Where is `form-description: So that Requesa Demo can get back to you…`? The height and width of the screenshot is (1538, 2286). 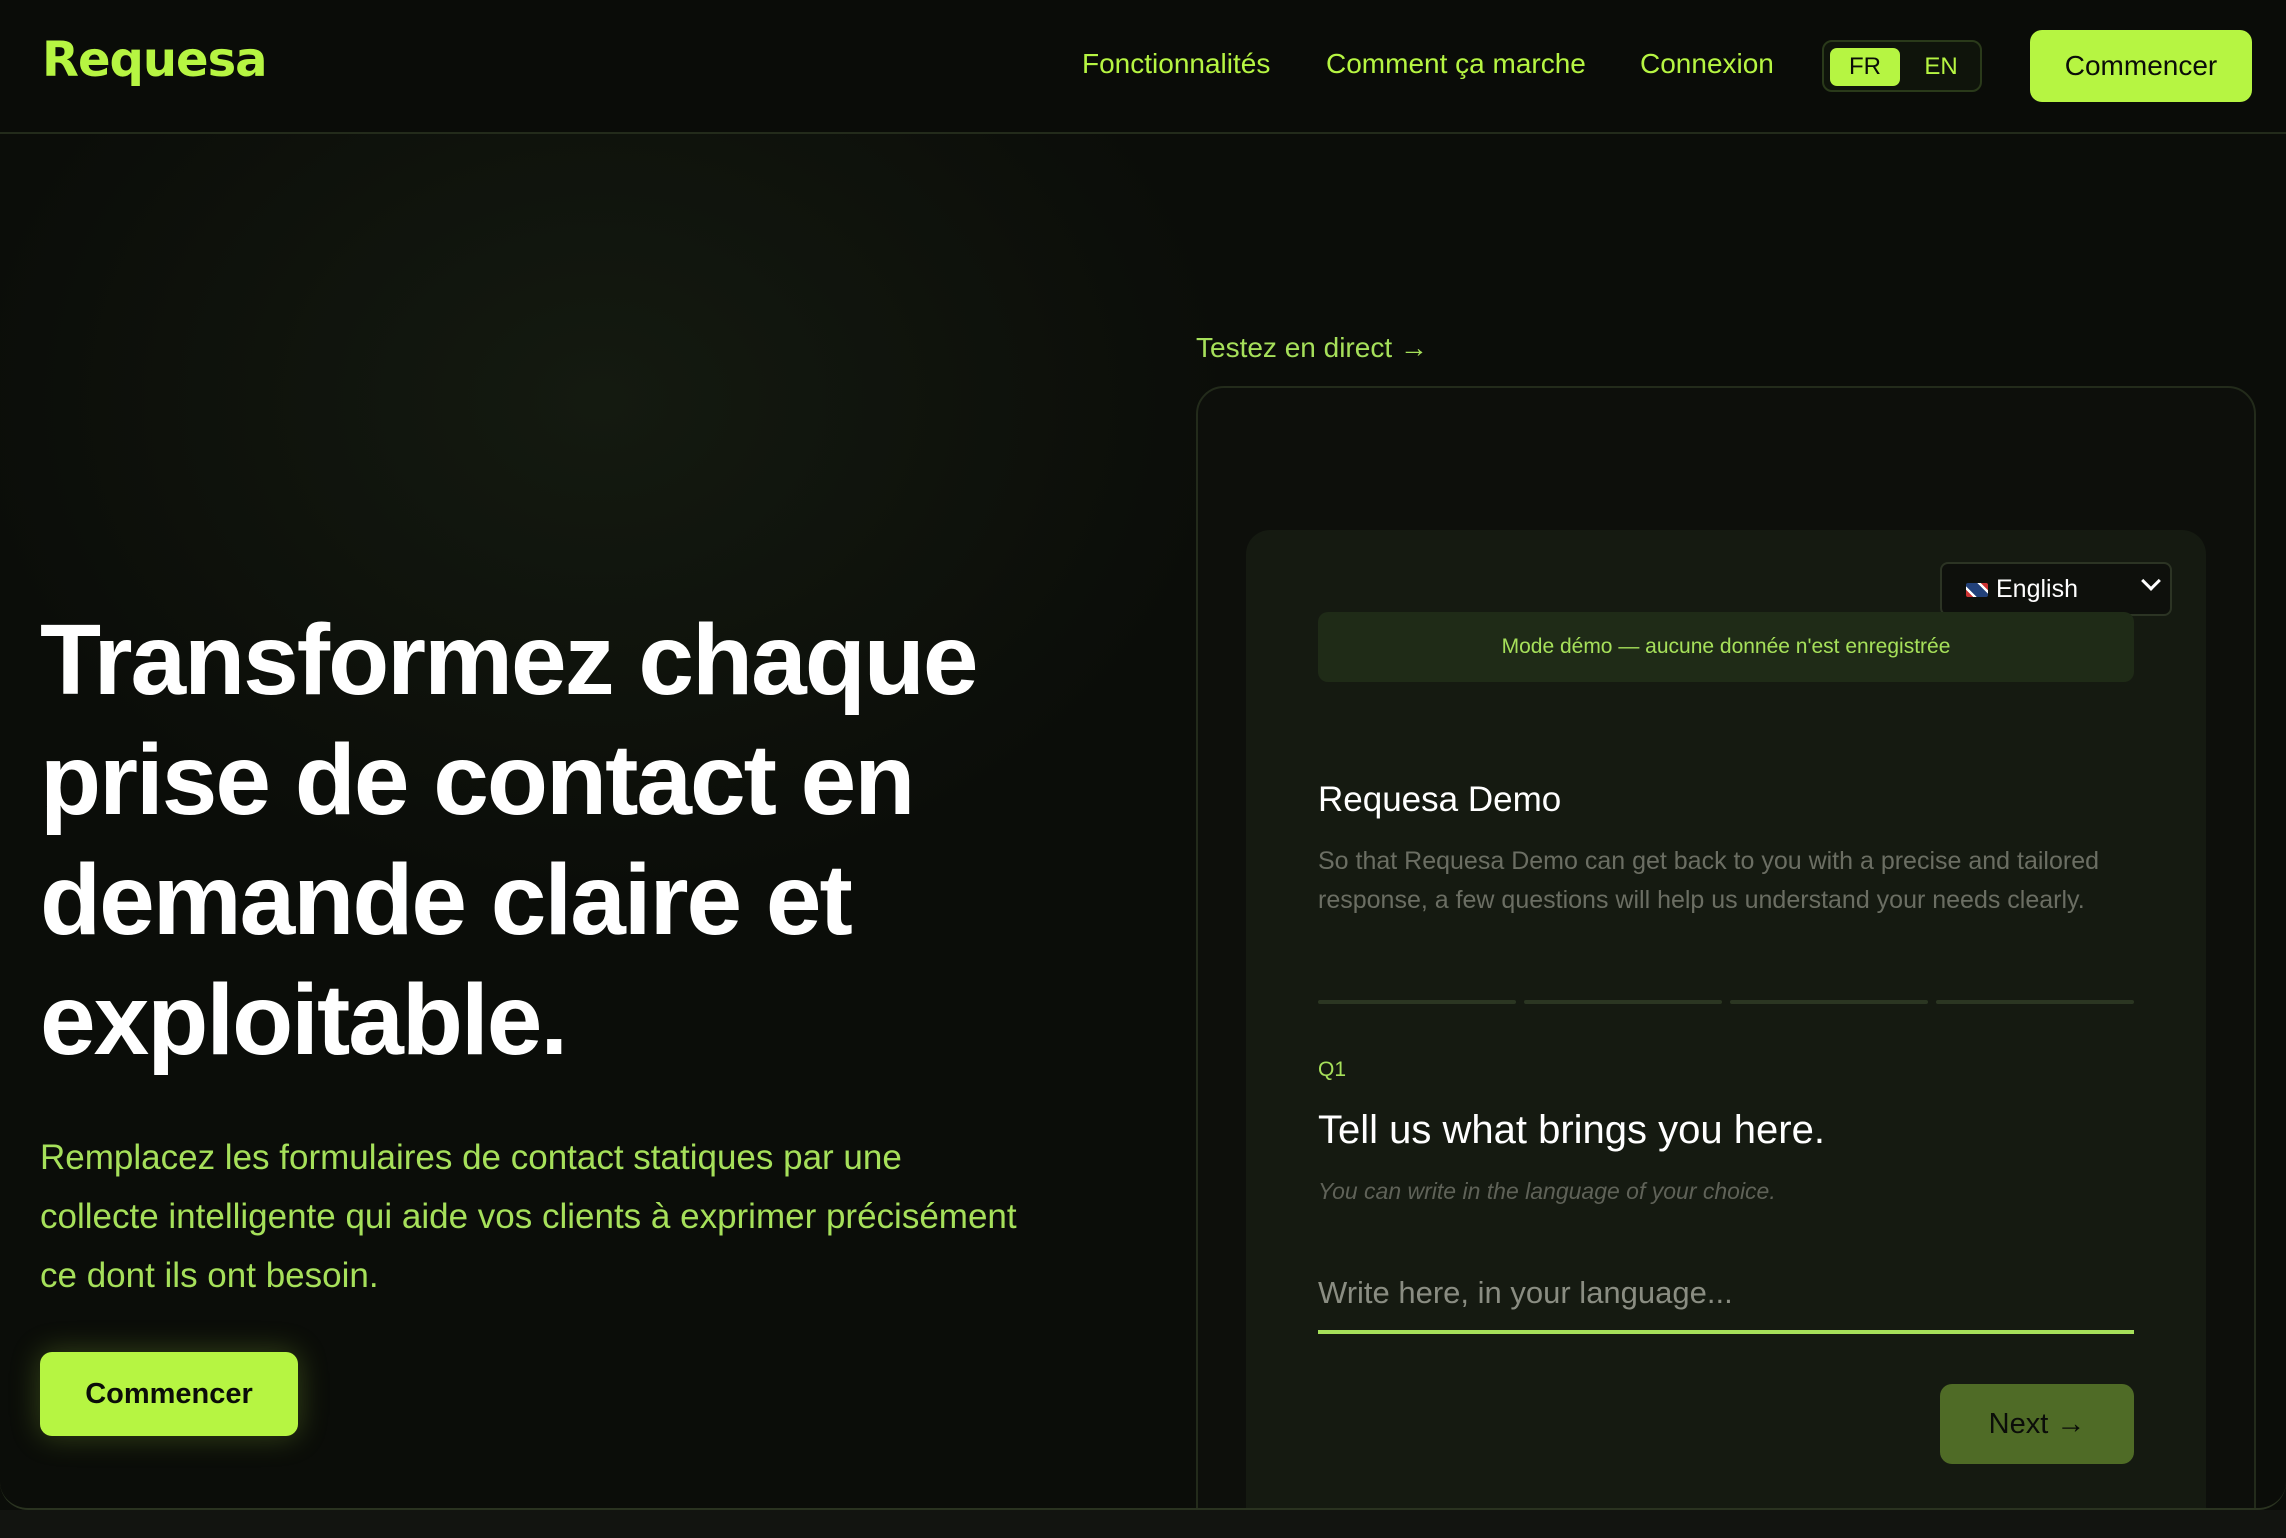 form-description: So that Requesa Demo can get back to you… is located at coordinates (1709, 880).